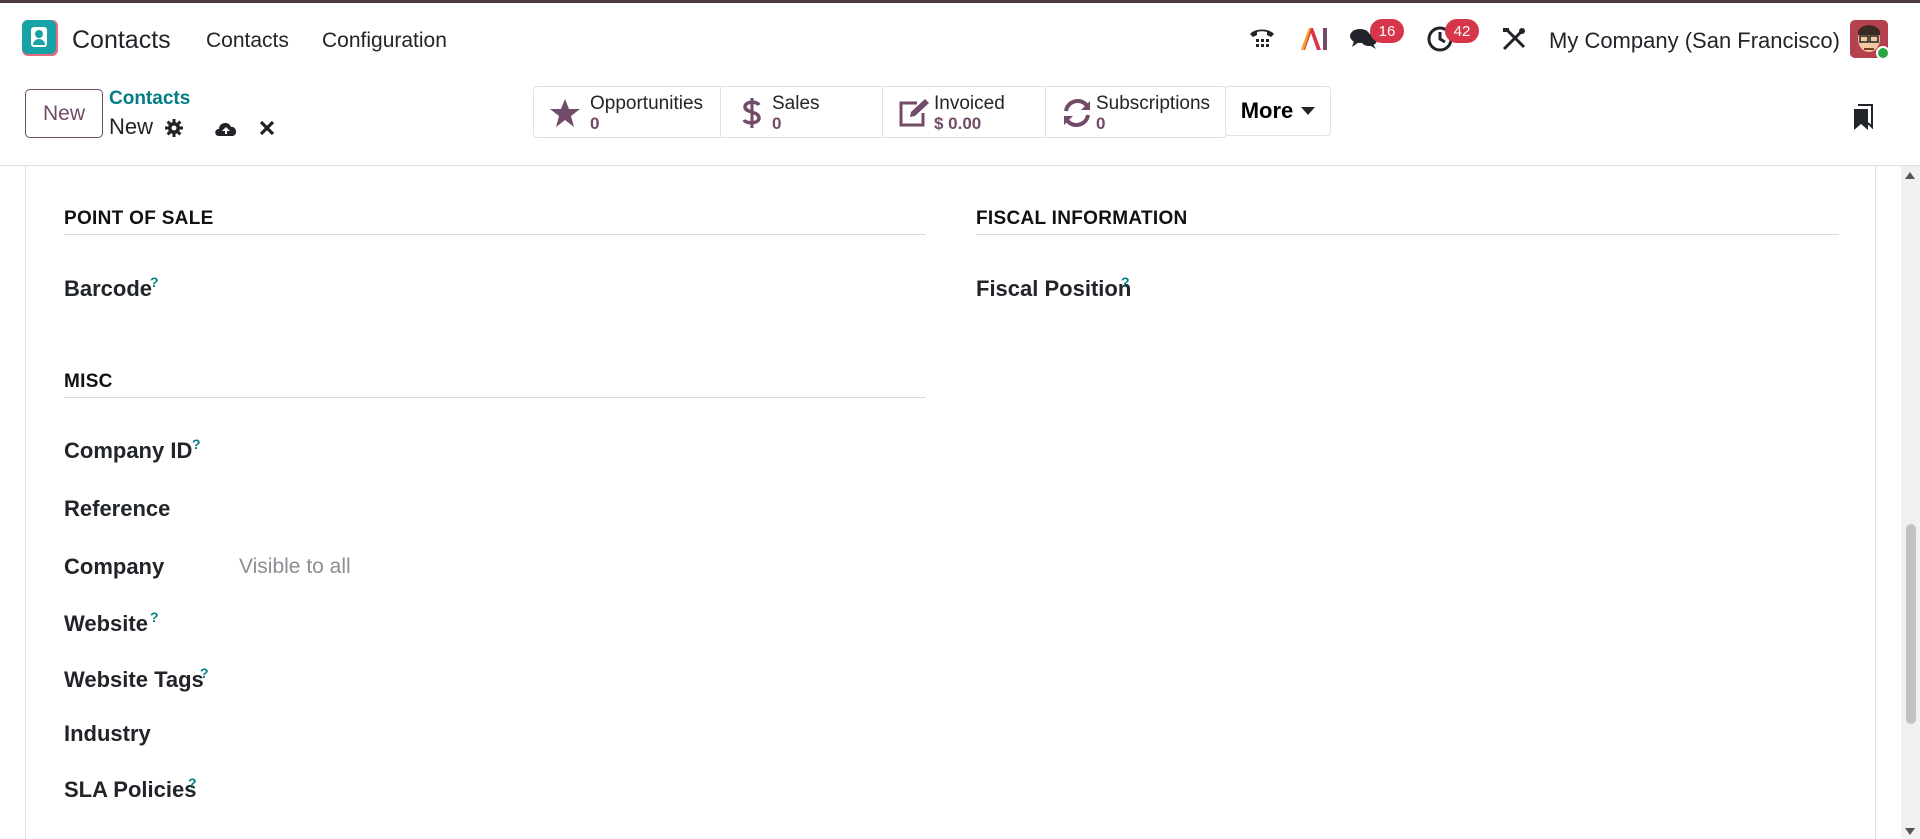  Describe the element at coordinates (154, 282) in the screenshot. I see `help-tooltip-barcode: ?` at that location.